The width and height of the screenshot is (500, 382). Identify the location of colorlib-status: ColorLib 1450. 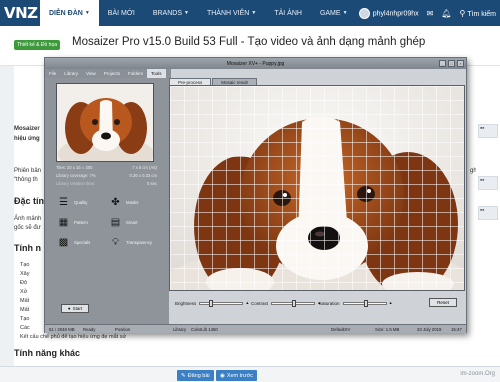
(204, 329).